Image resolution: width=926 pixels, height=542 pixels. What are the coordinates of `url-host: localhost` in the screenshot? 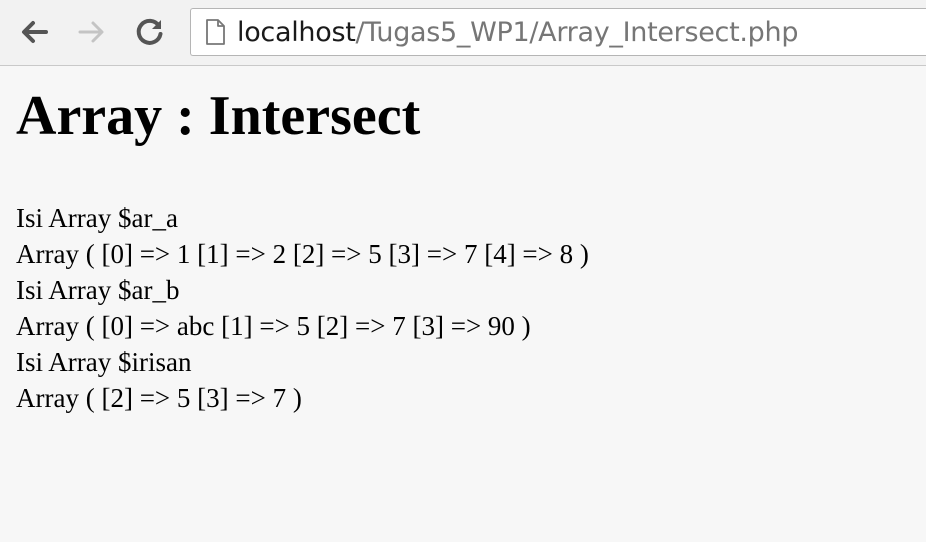 It's located at (296, 32).